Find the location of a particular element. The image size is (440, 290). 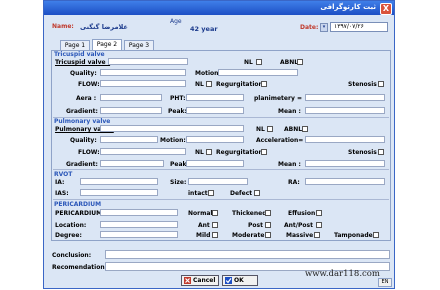

tricuspid-peak-label: Peak: is located at coordinates (177, 111).